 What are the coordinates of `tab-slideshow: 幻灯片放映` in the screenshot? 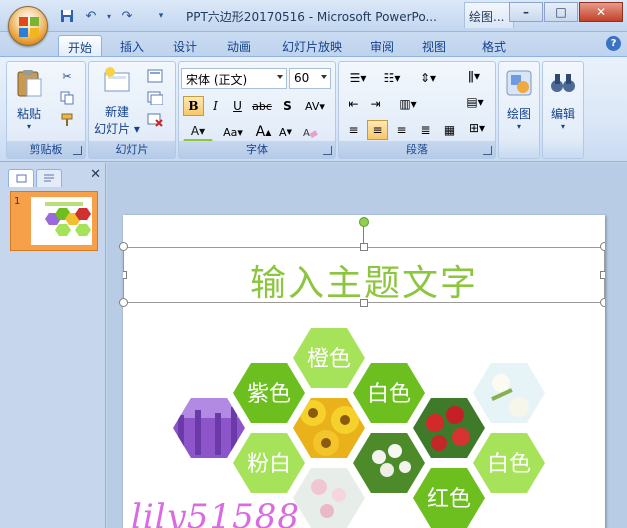 It's located at (312, 45).